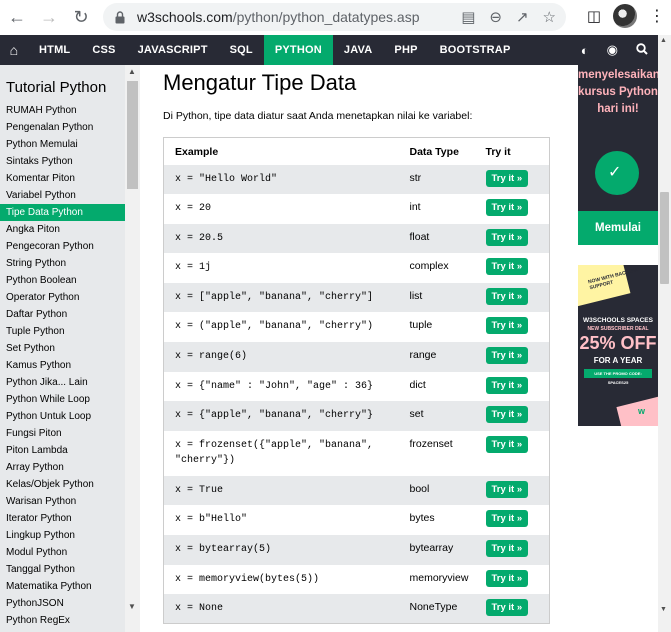 This screenshot has width=671, height=632. What do you see at coordinates (663, 40) in the screenshot?
I see `page-scroll-up-icon: ▲` at bounding box center [663, 40].